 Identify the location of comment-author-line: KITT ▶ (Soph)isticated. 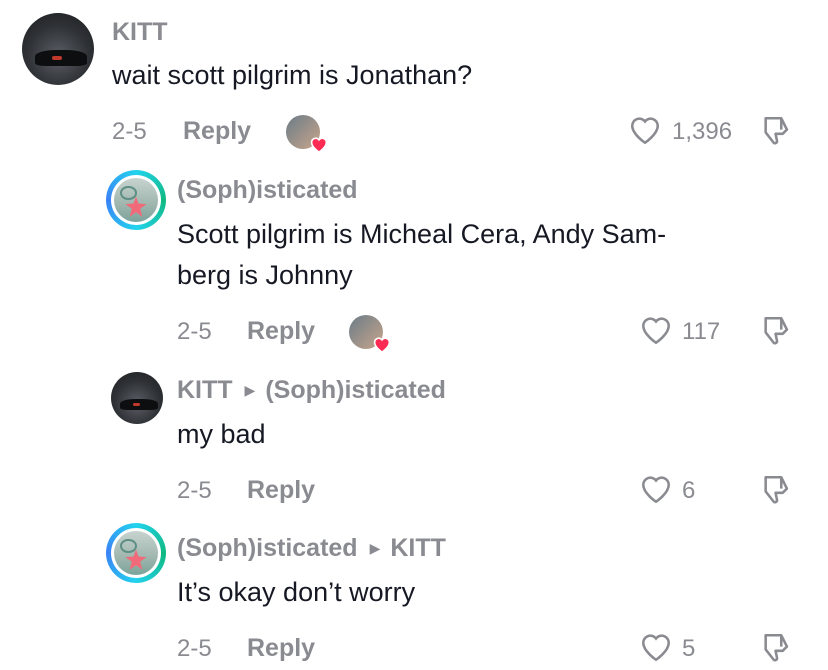
(311, 390).